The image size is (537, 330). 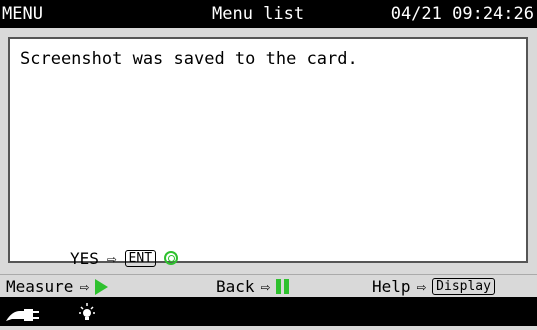 I want to click on measure-hint: Measure ⇨, so click(x=57, y=286).